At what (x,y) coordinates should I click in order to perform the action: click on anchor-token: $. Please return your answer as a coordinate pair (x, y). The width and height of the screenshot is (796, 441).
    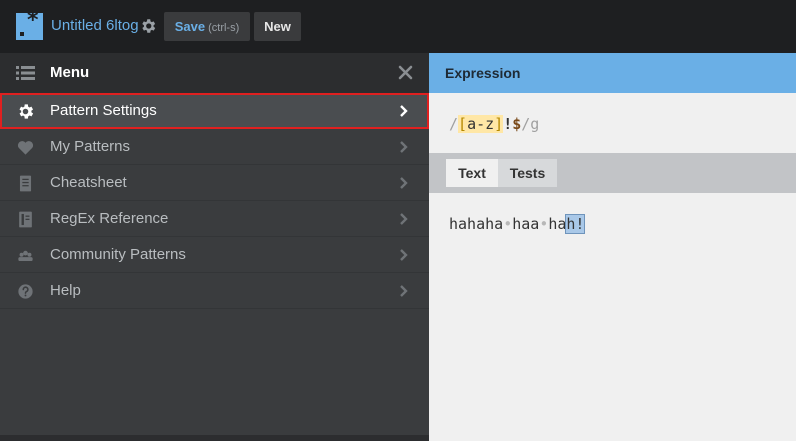
    Looking at the image, I should click on (517, 124).